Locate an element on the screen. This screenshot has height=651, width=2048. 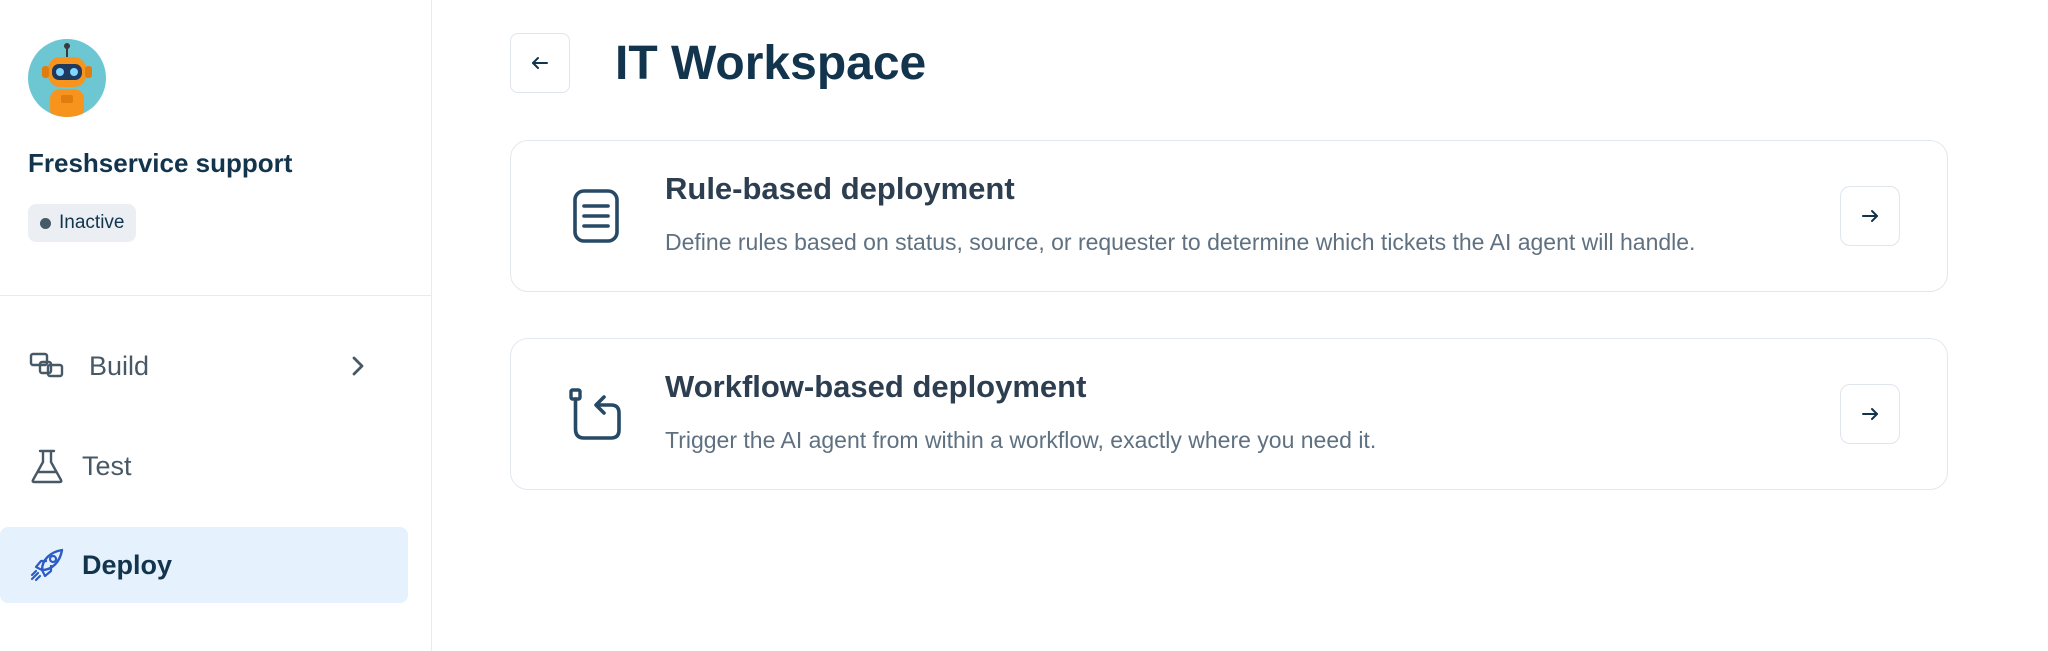
sidebar-item-build-label: Build is located at coordinates (119, 365).